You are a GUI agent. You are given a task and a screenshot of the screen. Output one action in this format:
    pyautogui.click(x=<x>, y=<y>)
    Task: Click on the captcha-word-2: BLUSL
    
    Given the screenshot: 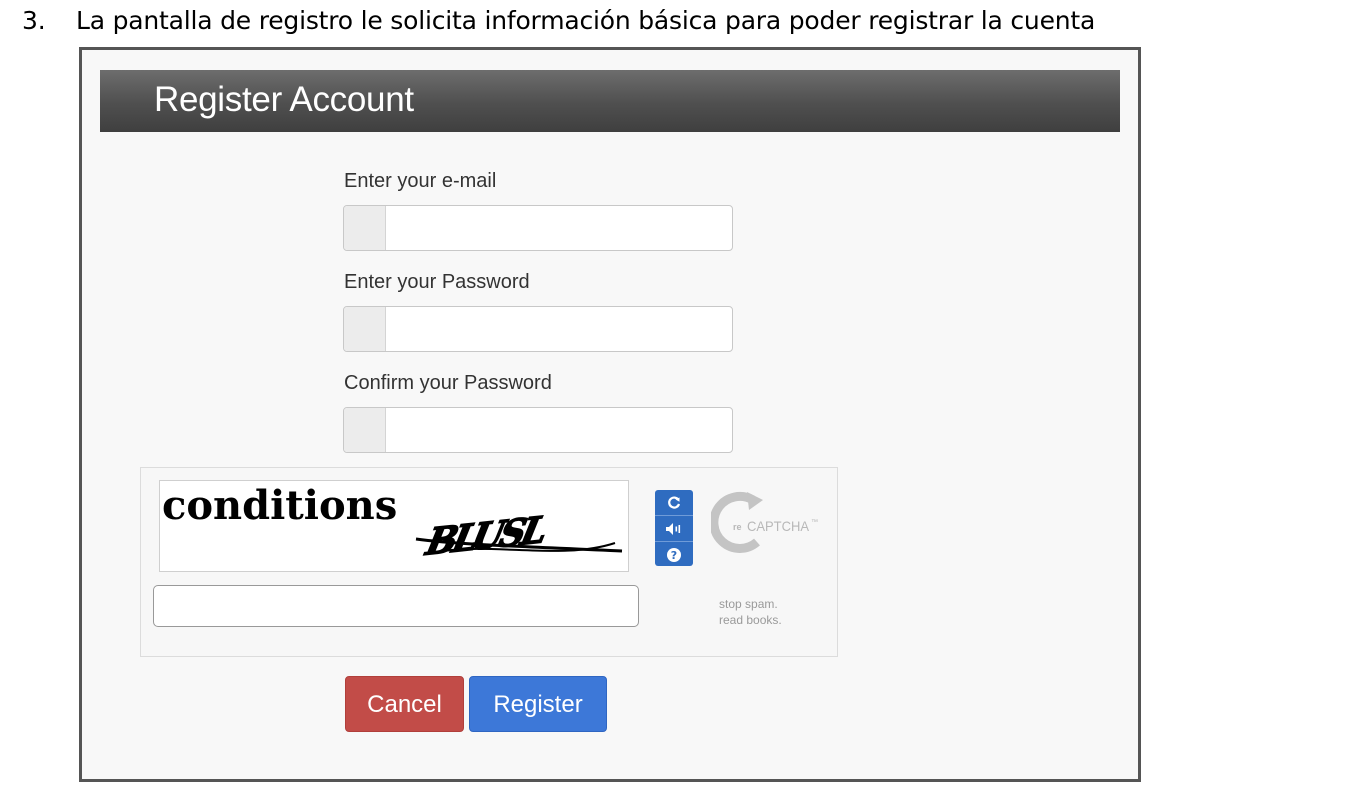 What is the action you would take?
    pyautogui.click(x=487, y=536)
    